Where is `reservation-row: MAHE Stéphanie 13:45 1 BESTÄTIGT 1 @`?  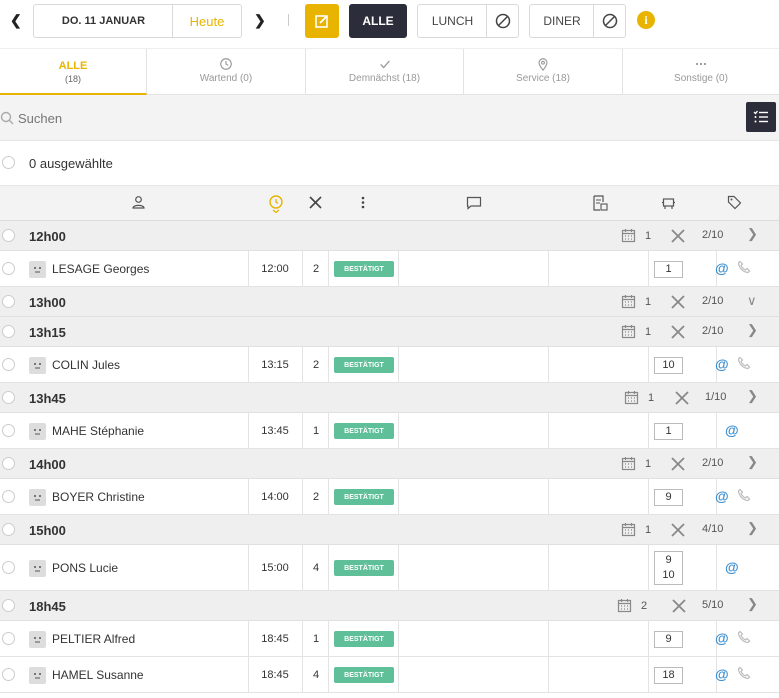 reservation-row: MAHE Stéphanie 13:45 1 BESTÄTIGT 1 @ is located at coordinates (389, 431).